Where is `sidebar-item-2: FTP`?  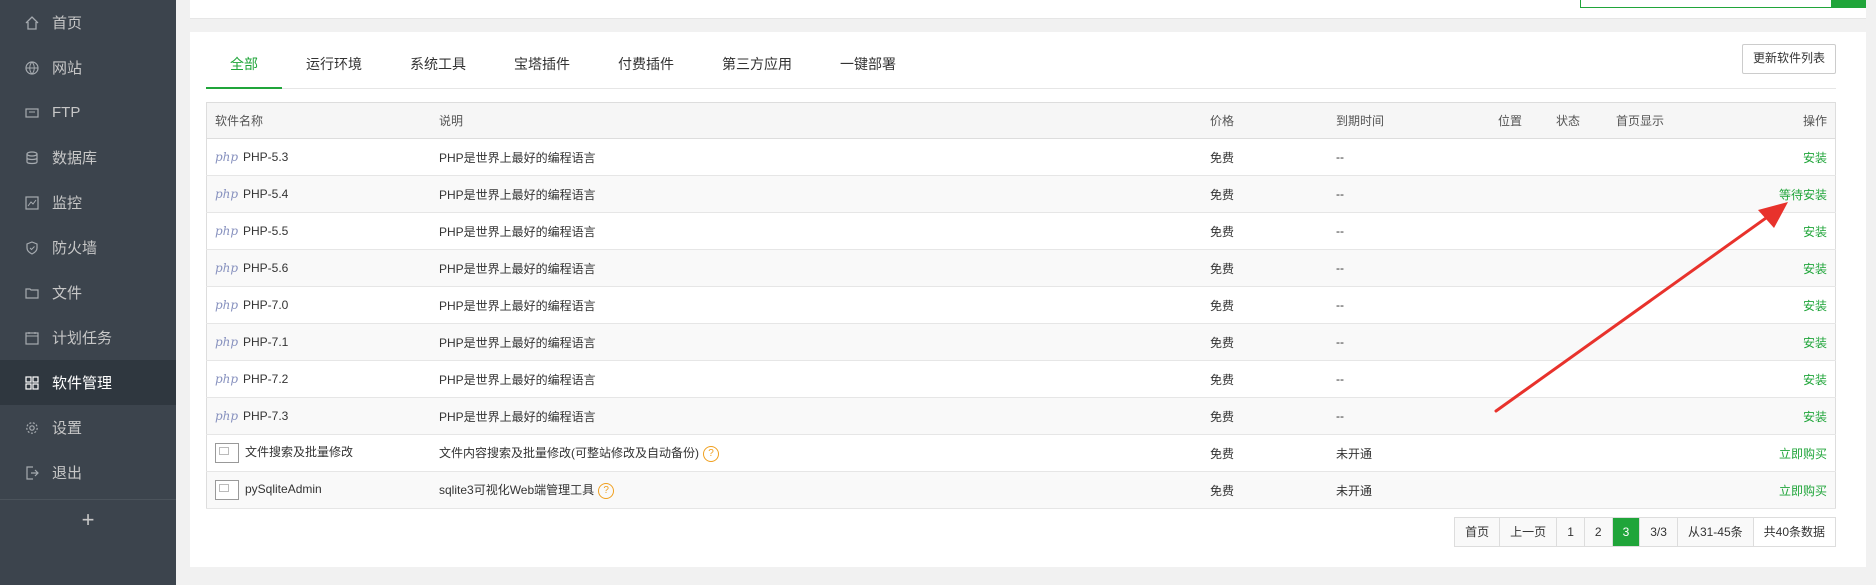 sidebar-item-2: FTP is located at coordinates (88, 112).